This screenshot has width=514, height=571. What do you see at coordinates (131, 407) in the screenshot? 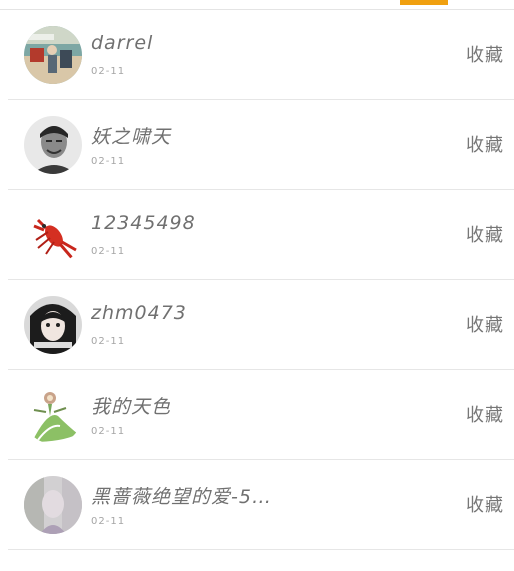
I see `user-name: 我的天色` at bounding box center [131, 407].